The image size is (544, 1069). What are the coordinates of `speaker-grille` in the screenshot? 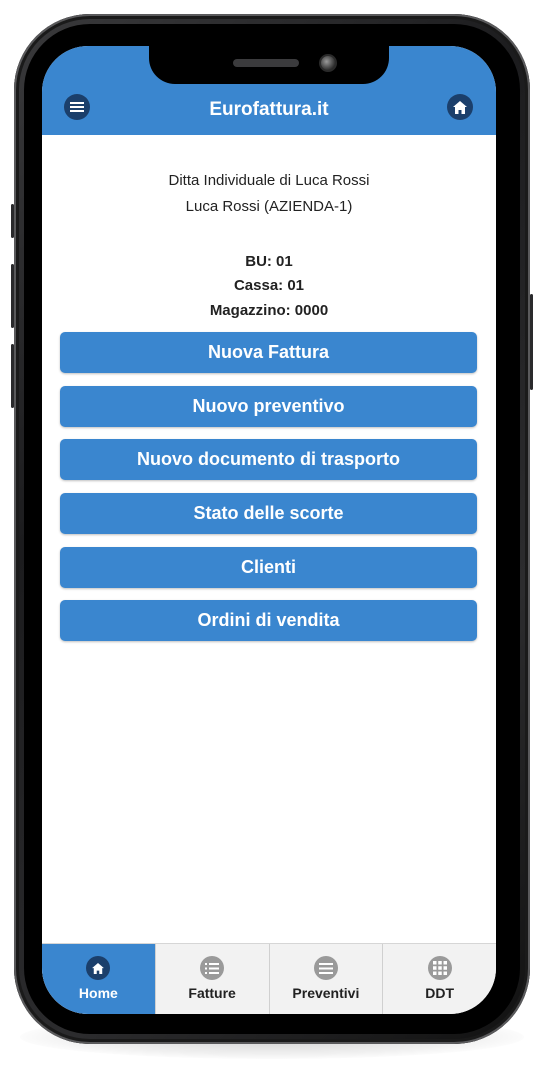 It's located at (266, 63).